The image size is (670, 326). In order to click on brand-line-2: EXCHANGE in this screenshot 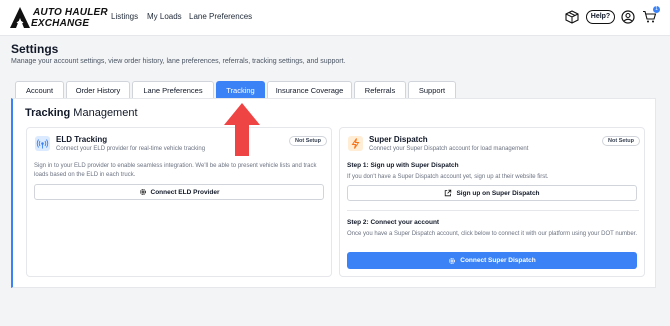, I will do `click(60, 23)`.